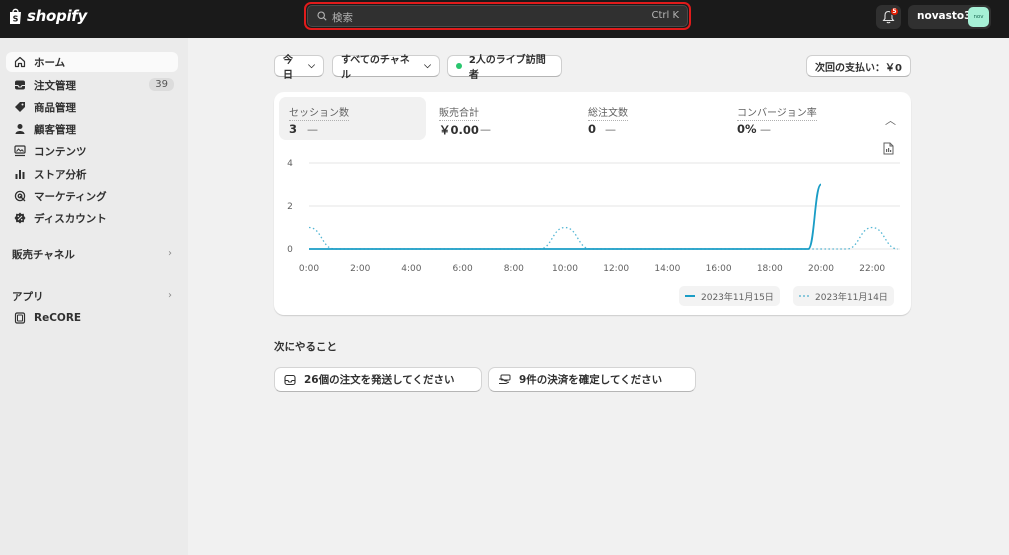 The height and width of the screenshot is (555, 1009). I want to click on live-visitors-label: 2人のライブ訪問者, so click(507, 68).